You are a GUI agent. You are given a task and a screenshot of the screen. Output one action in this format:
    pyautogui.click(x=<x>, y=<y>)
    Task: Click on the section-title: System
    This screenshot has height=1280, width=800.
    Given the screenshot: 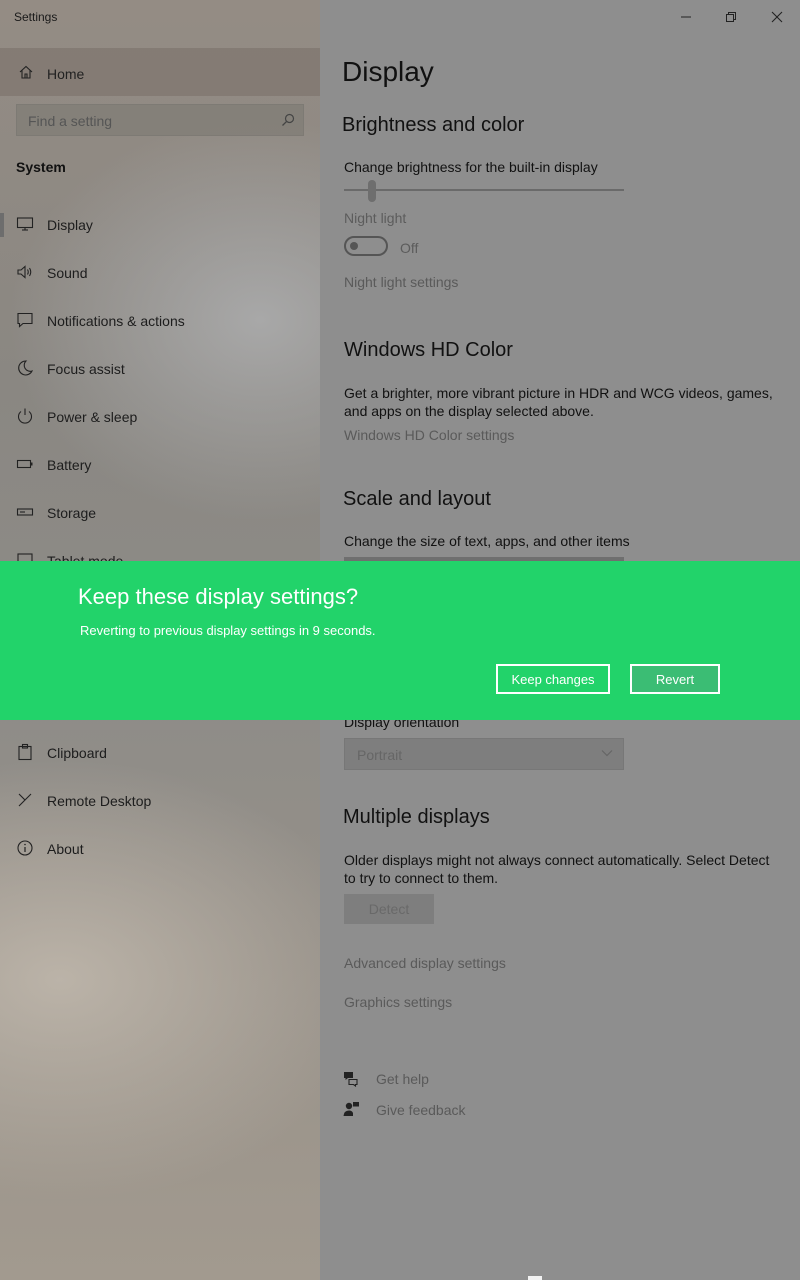 What is the action you would take?
    pyautogui.click(x=41, y=167)
    